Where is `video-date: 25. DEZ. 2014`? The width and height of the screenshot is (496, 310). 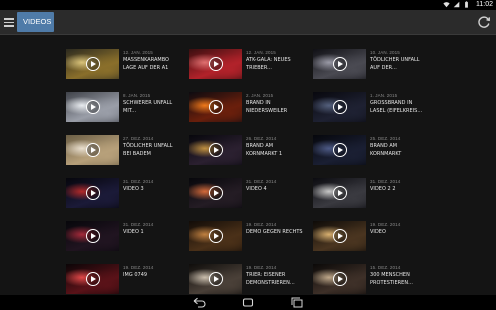
video-date: 25. DEZ. 2014 is located at coordinates (385, 138).